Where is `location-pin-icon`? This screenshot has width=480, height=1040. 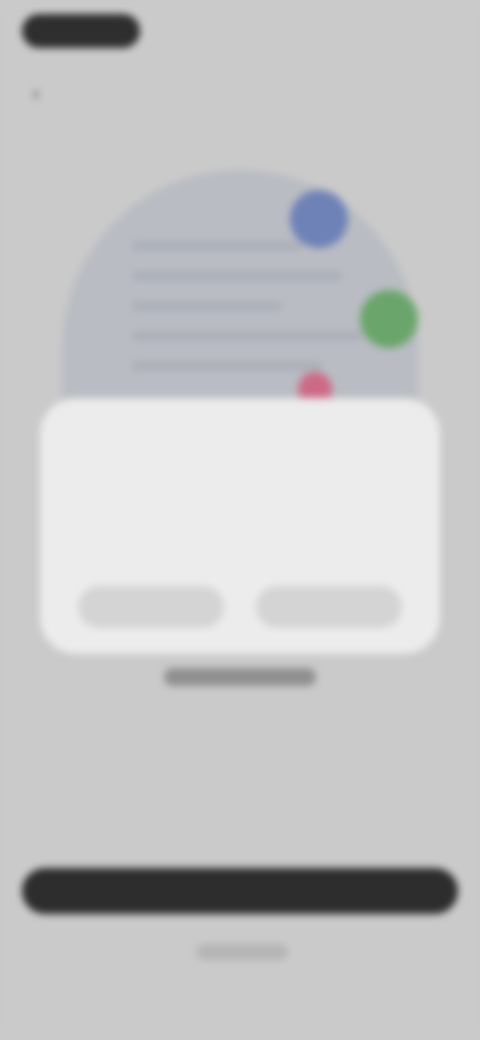 location-pin-icon is located at coordinates (389, 319).